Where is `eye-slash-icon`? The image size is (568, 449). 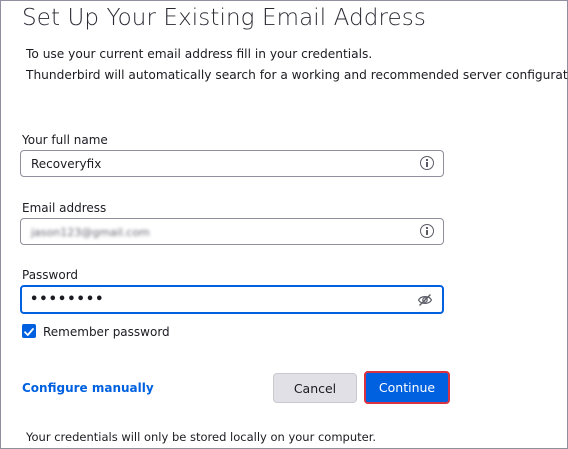
eye-slash-icon is located at coordinates (425, 300).